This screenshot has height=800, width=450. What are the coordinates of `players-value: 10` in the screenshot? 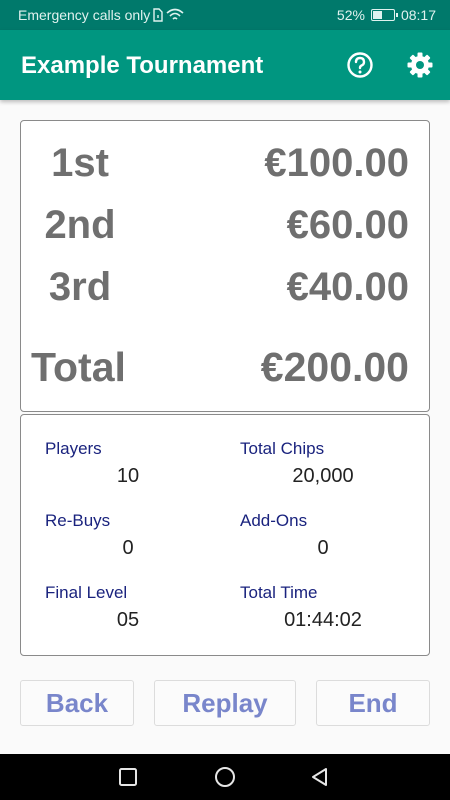 It's located at (128, 476).